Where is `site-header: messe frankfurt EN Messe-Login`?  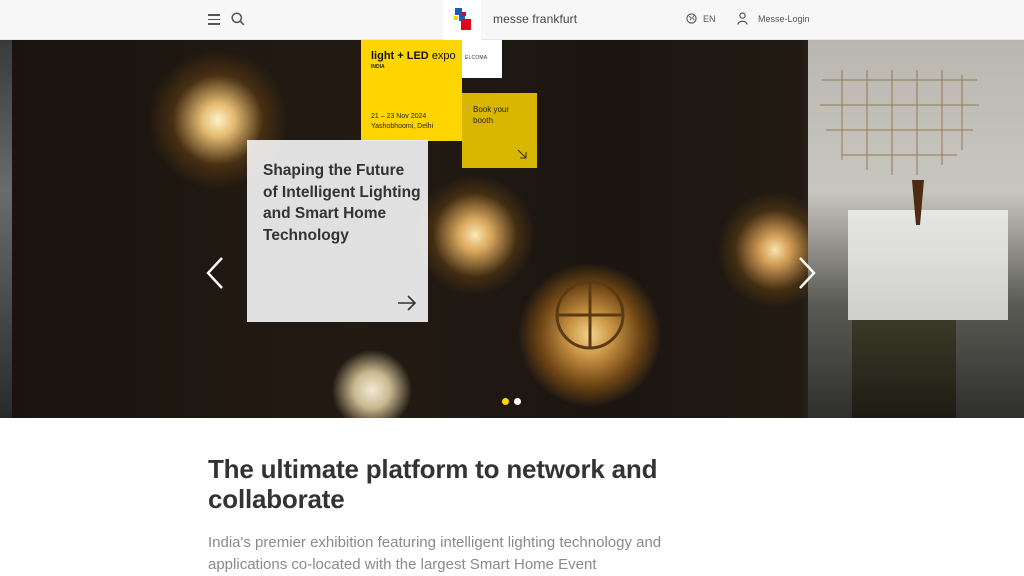
site-header: messe frankfurt EN Messe-Login is located at coordinates (512, 20).